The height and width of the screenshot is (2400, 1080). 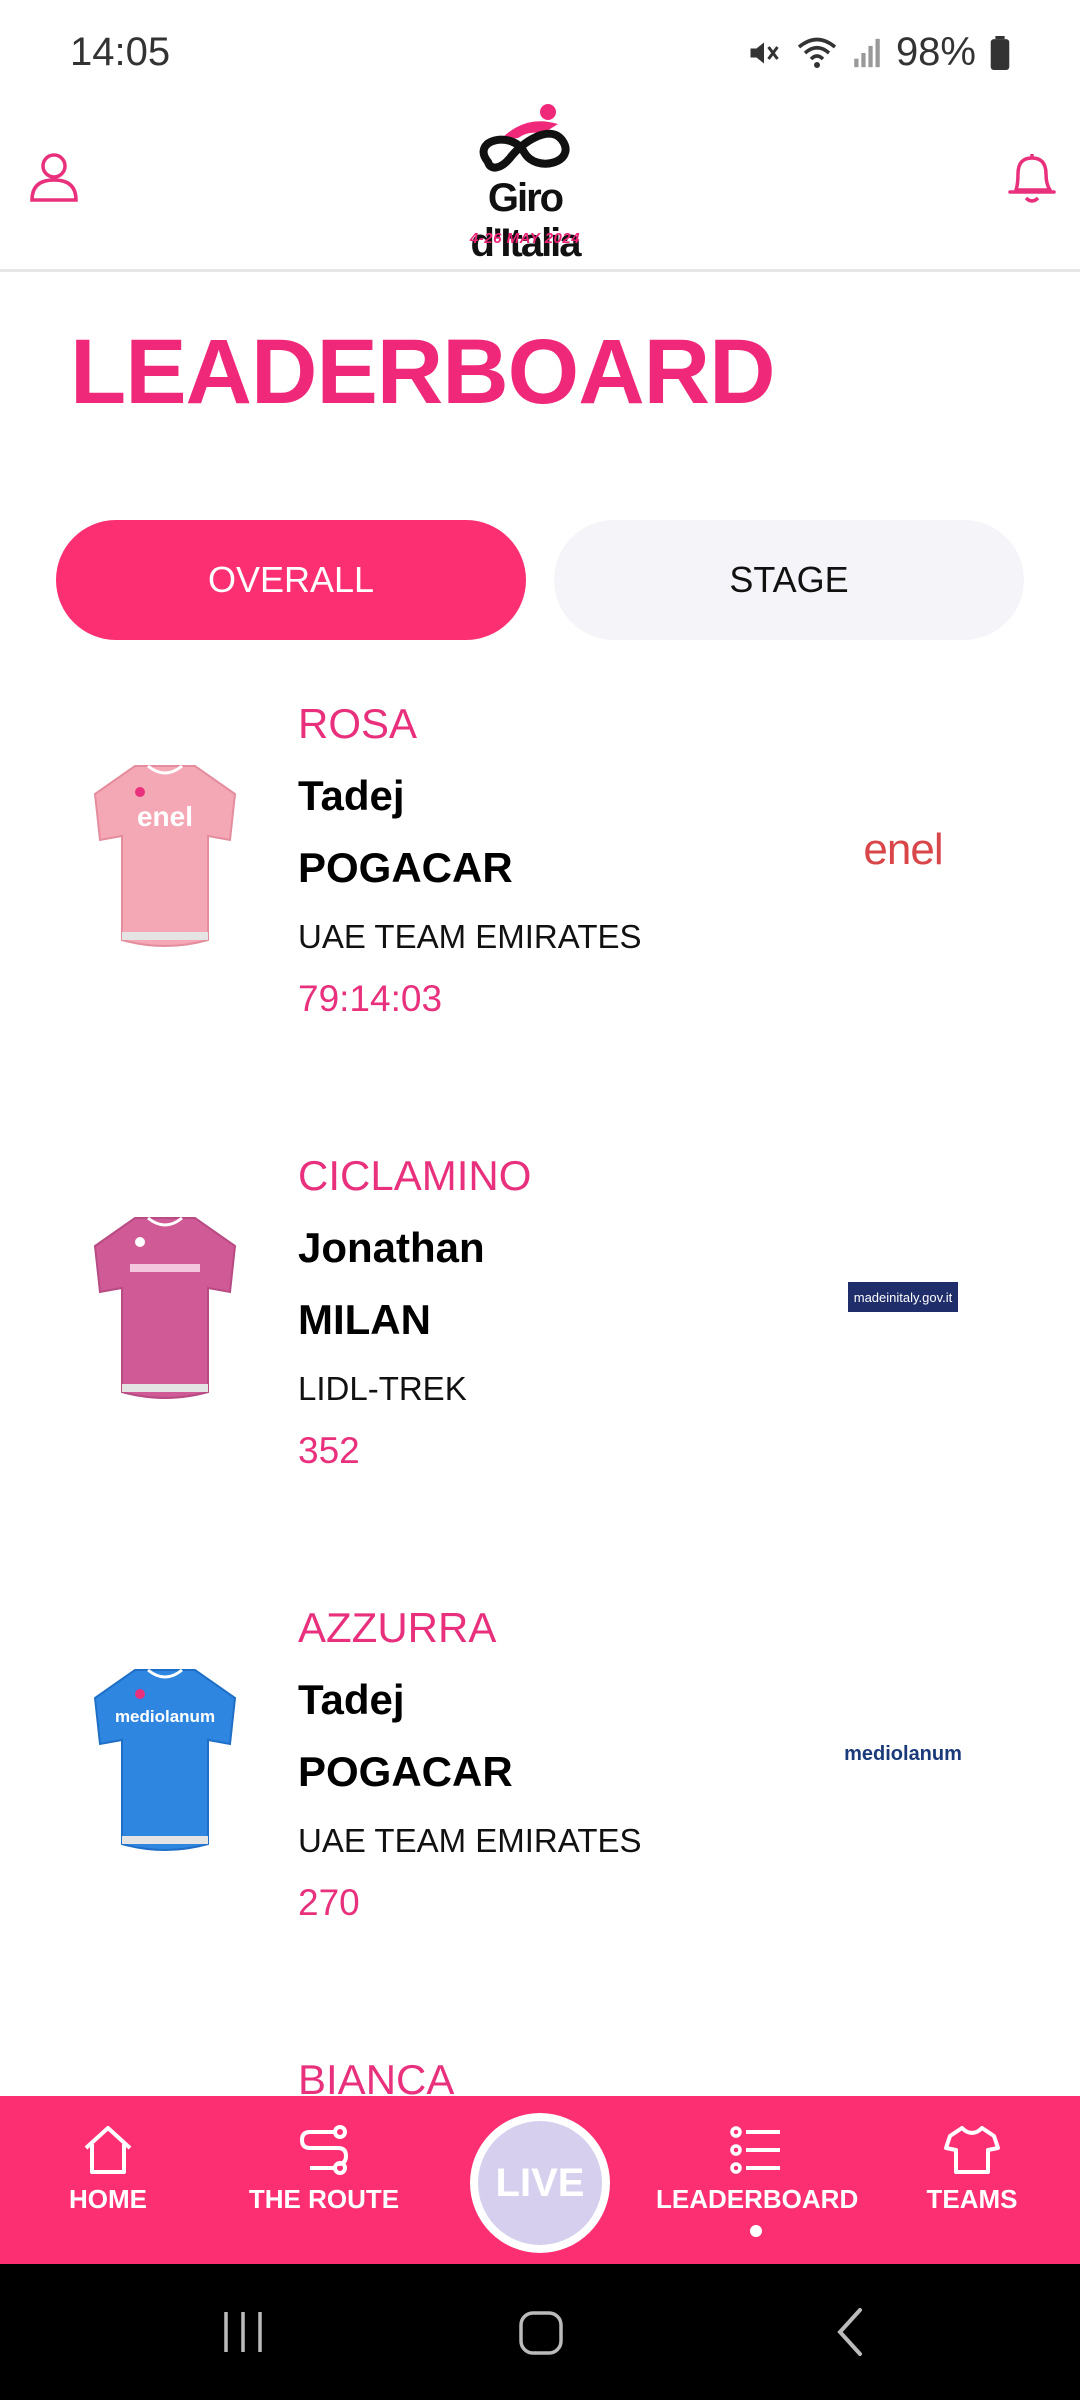 I want to click on system-nav-bar, so click(x=540, y=2332).